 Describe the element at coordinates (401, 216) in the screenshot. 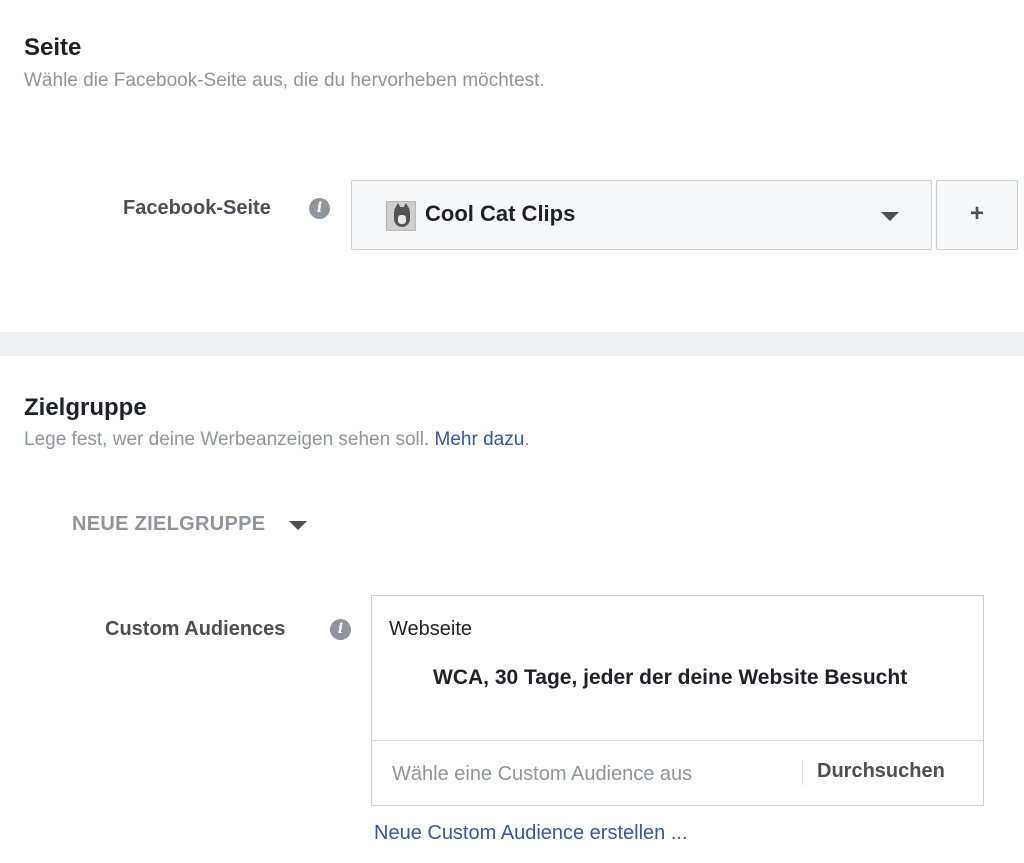

I see `page-avatar` at that location.